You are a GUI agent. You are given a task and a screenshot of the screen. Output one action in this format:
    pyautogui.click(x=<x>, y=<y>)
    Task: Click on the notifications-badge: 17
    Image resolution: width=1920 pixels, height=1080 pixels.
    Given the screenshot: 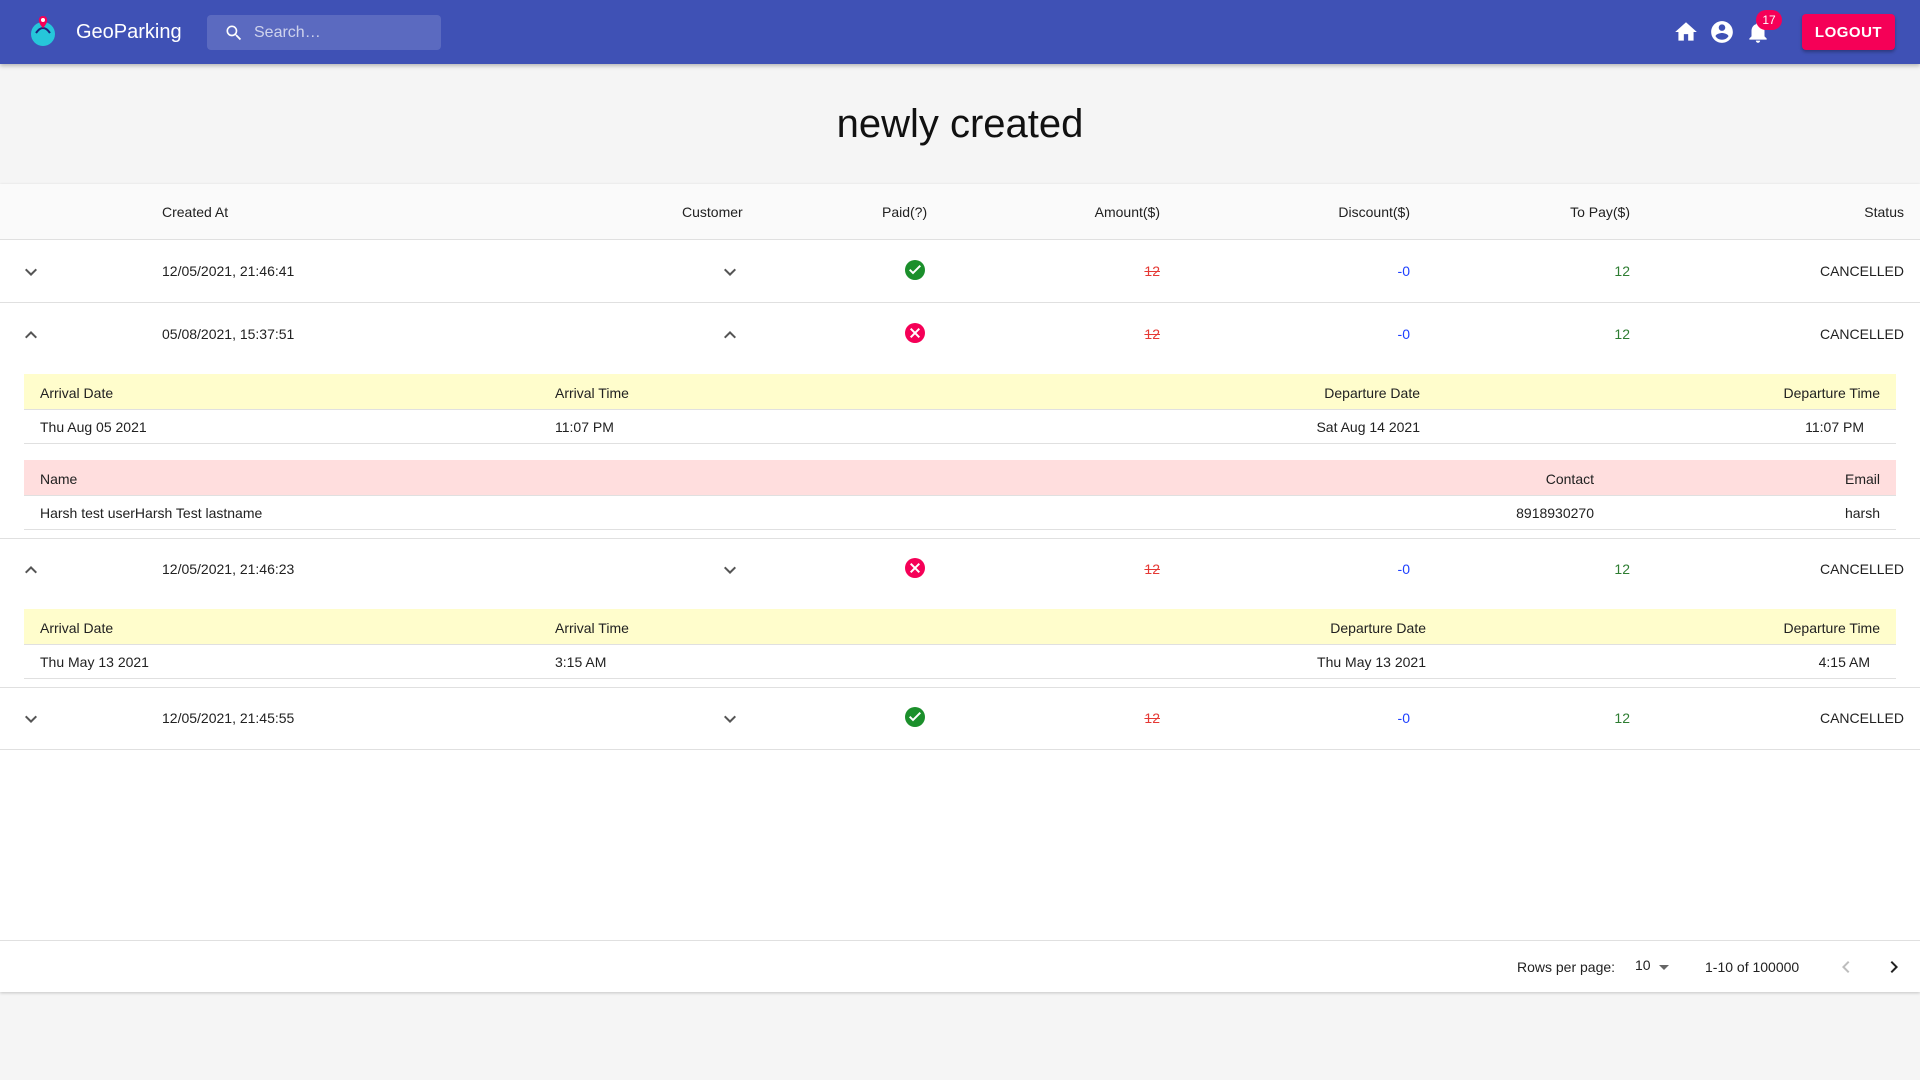 What is the action you would take?
    pyautogui.click(x=1769, y=20)
    